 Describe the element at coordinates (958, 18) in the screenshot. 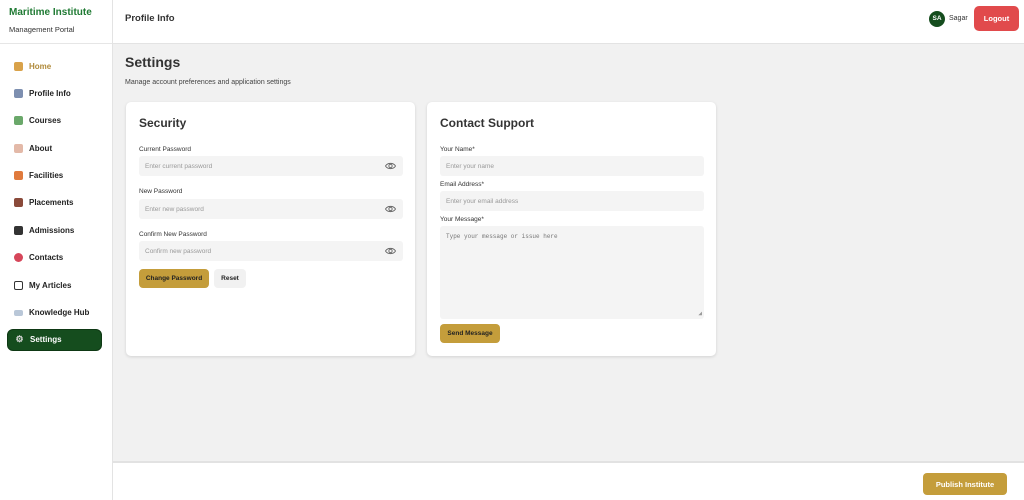

I see `username: Sagar` at that location.